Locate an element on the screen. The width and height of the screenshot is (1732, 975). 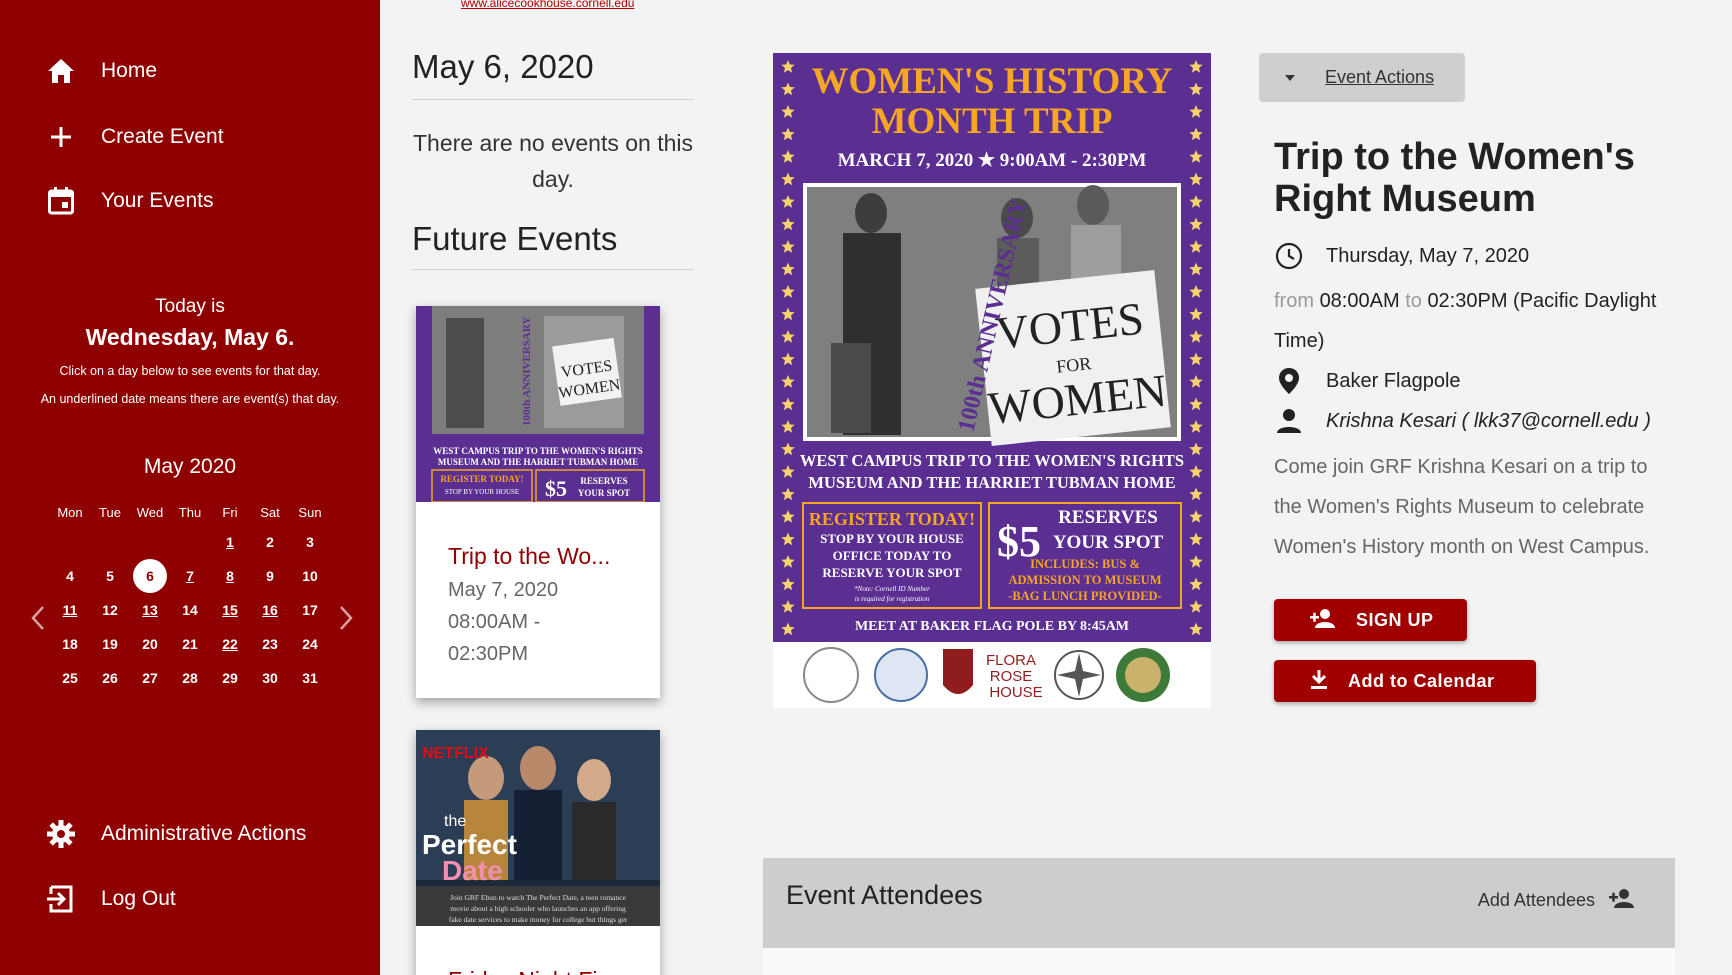
calendar-day: 13 is located at coordinates (150, 610).